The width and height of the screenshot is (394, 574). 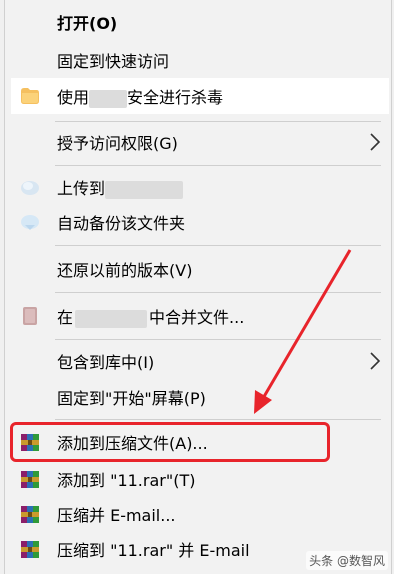 What do you see at coordinates (170, 442) in the screenshot?
I see `highlight-box` at bounding box center [170, 442].